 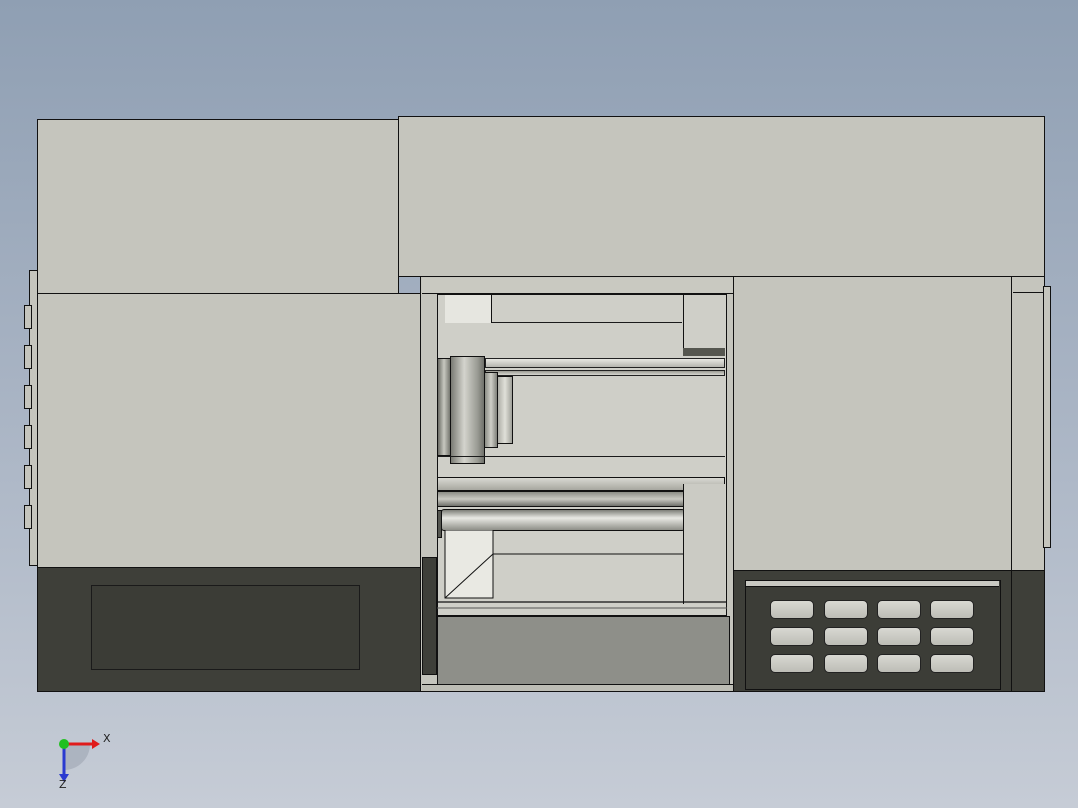 I want to click on chip-tray, so click(x=582, y=569).